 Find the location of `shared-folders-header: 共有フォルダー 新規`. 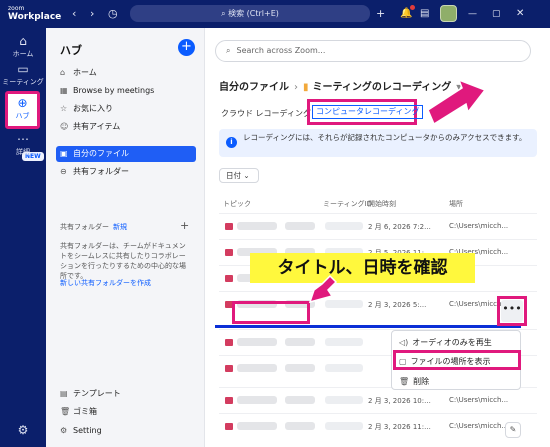

shared-folders-header: 共有フォルダー 新規 is located at coordinates (93, 227).